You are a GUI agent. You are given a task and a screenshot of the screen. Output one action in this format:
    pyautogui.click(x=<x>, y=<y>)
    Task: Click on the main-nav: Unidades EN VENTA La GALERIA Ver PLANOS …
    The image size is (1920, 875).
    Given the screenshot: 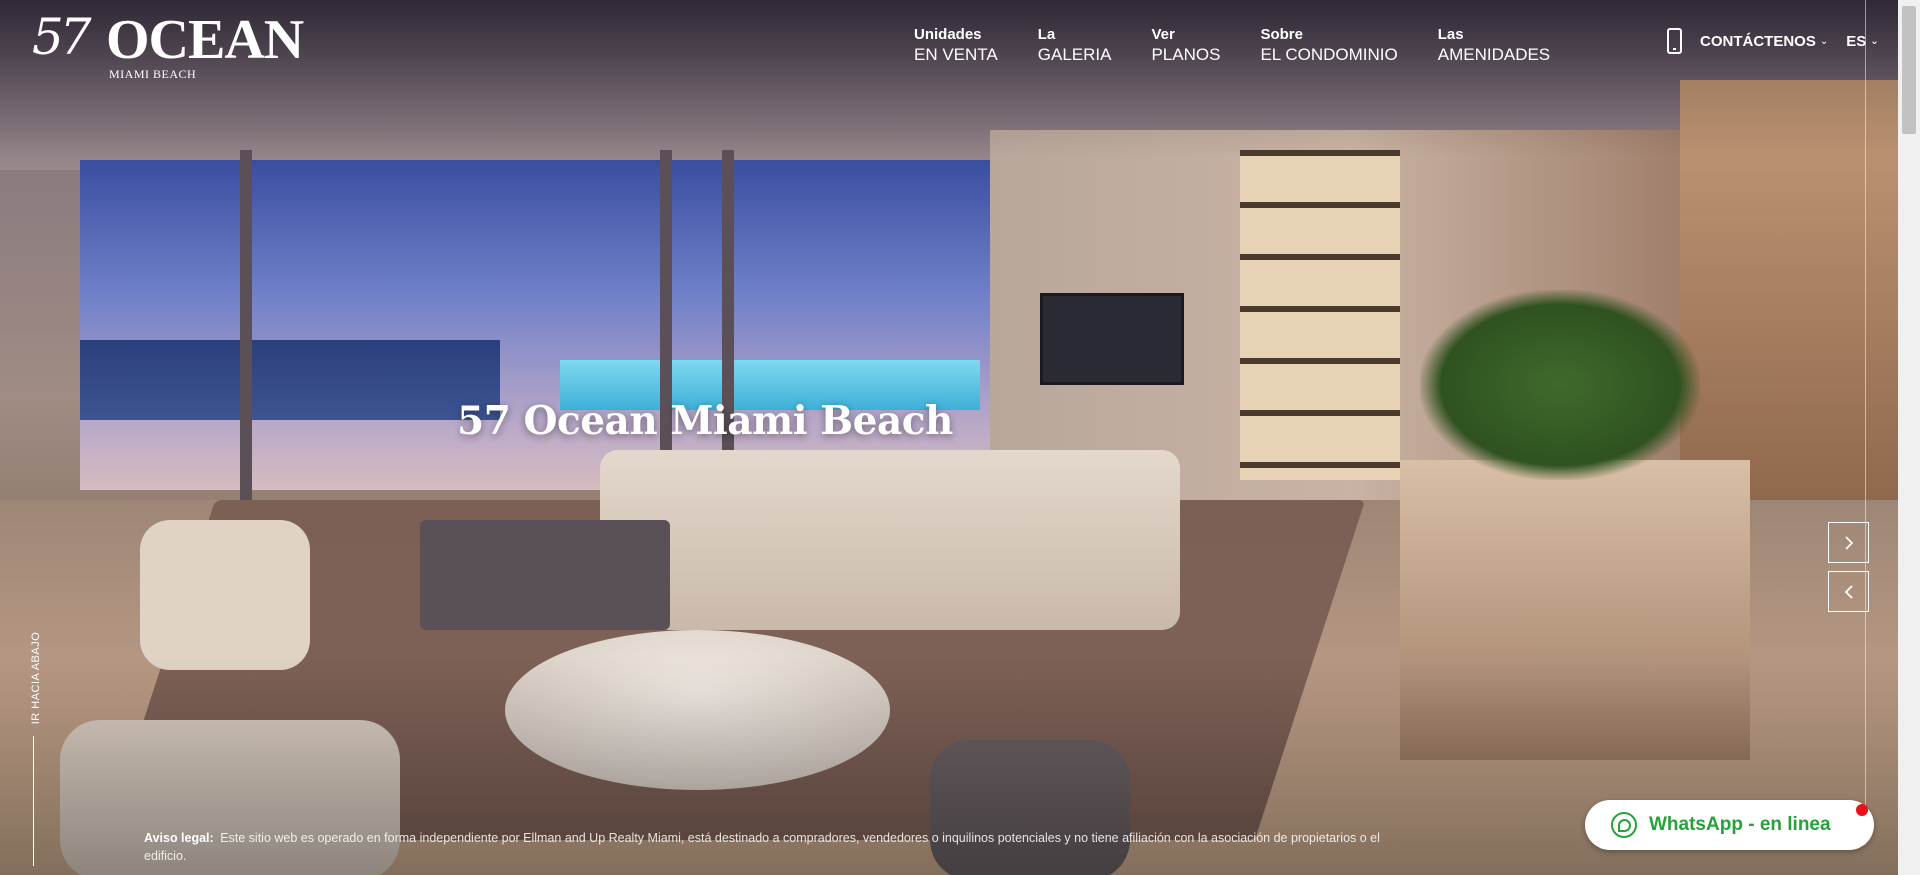 What is the action you would take?
    pyautogui.click(x=1252, y=46)
    